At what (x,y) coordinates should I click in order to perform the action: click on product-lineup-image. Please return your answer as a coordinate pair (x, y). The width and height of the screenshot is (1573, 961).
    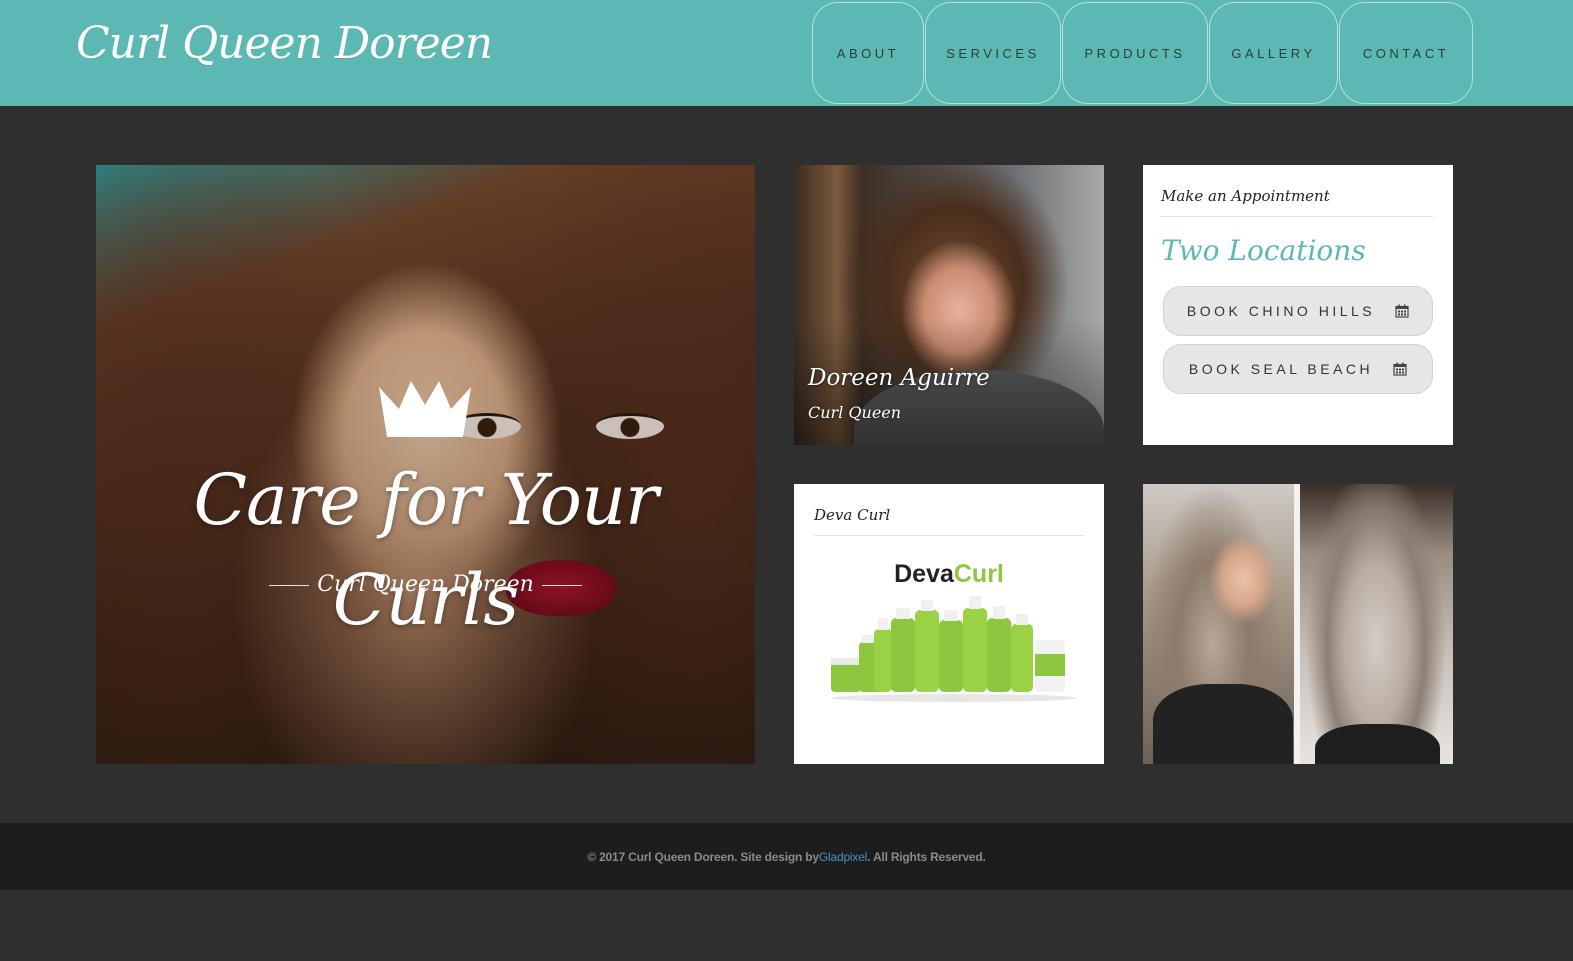
    Looking at the image, I should click on (953, 649).